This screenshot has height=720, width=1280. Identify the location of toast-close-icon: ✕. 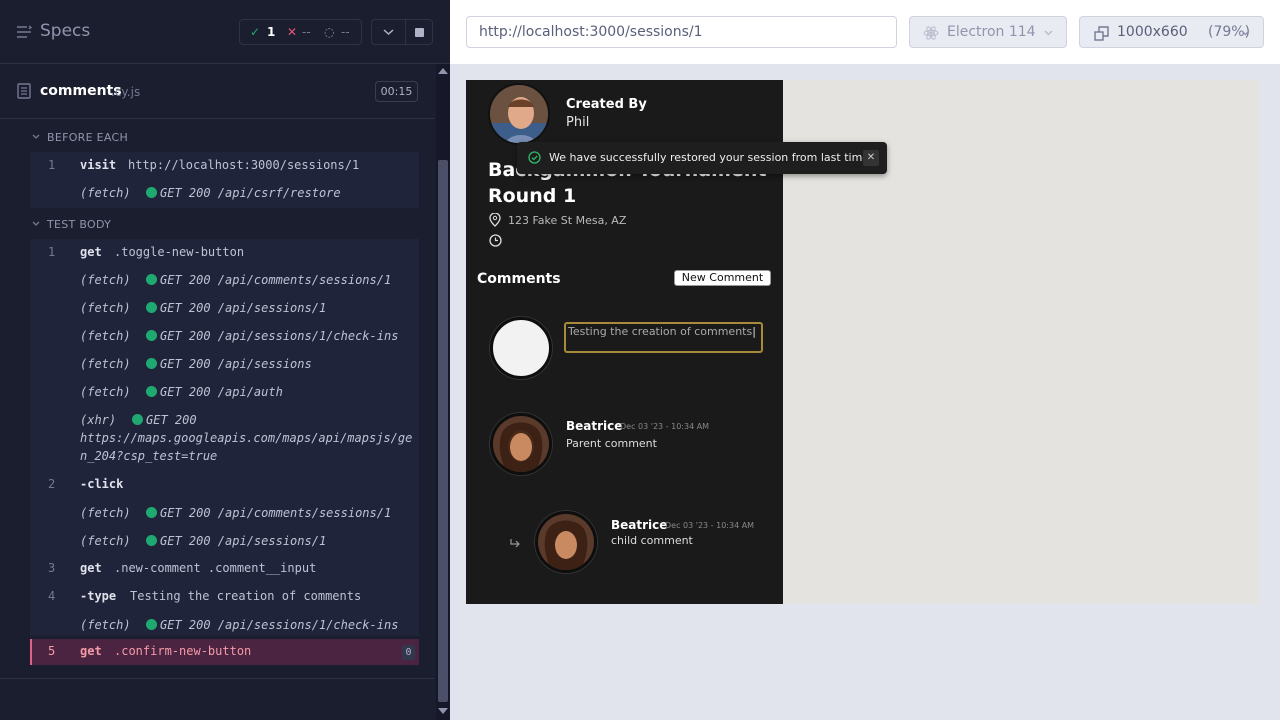
(871, 158).